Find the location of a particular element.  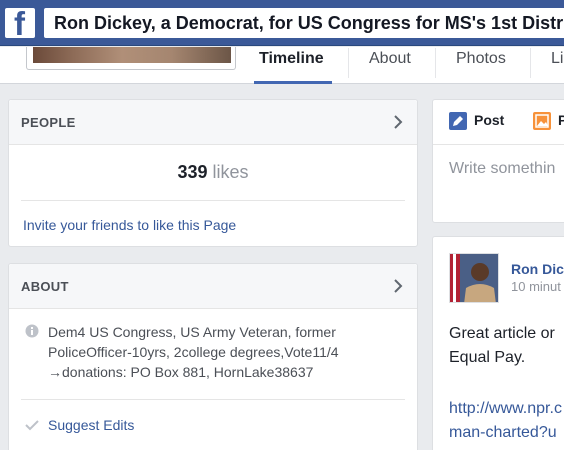

cover-photo-image is located at coordinates (132, 55).